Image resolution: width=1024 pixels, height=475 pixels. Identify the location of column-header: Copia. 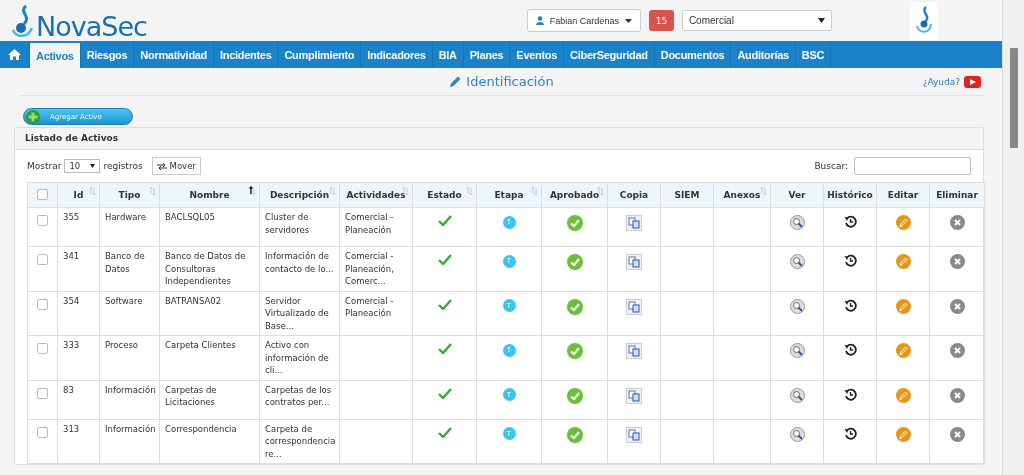
(634, 195).